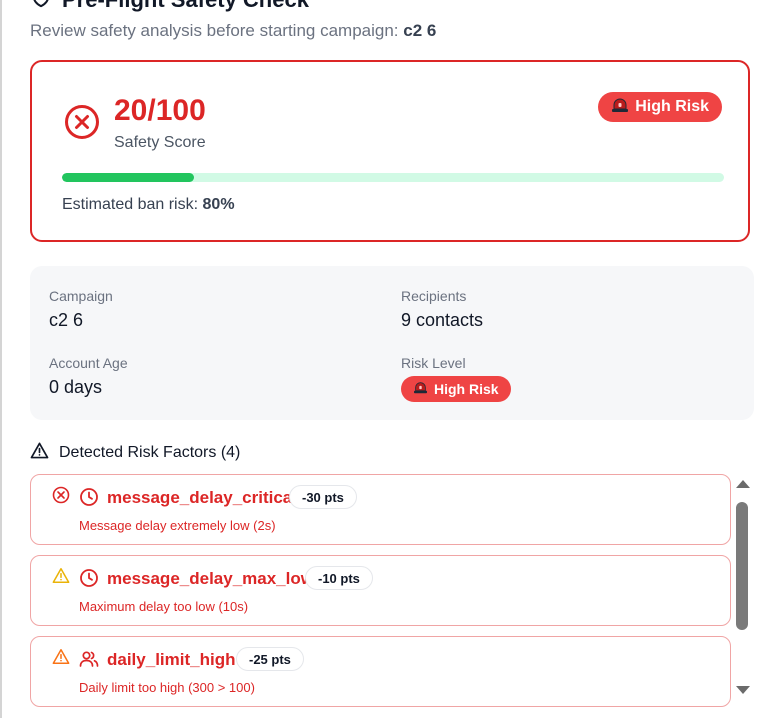 This screenshot has width=783, height=718. I want to click on risk-factors-heading-label: Detected Risk Factors (4), so click(150, 452).